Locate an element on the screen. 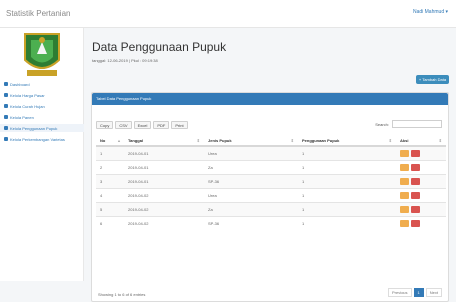 This screenshot has width=456, height=302. sidebar-item-label: Kelola Perkembangan Varietas is located at coordinates (37, 139).